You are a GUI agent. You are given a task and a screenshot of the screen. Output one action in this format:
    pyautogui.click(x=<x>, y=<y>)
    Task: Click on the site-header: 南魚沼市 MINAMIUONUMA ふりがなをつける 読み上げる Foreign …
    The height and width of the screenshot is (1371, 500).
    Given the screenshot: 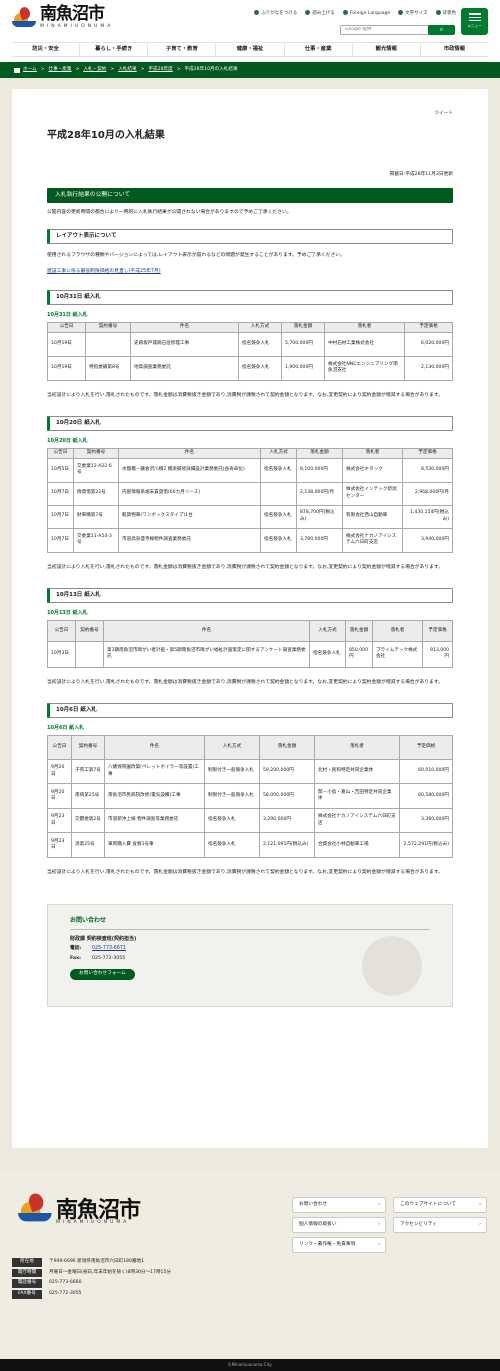 What is the action you would take?
    pyautogui.click(x=250, y=31)
    